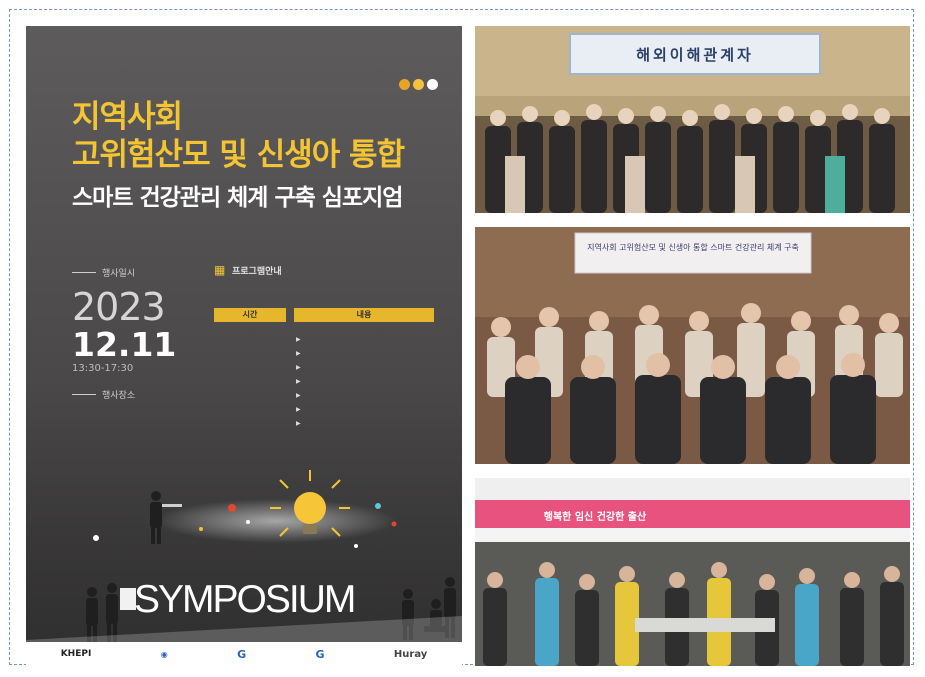  I want to click on sponsor-logo-2: ◉, so click(164, 654).